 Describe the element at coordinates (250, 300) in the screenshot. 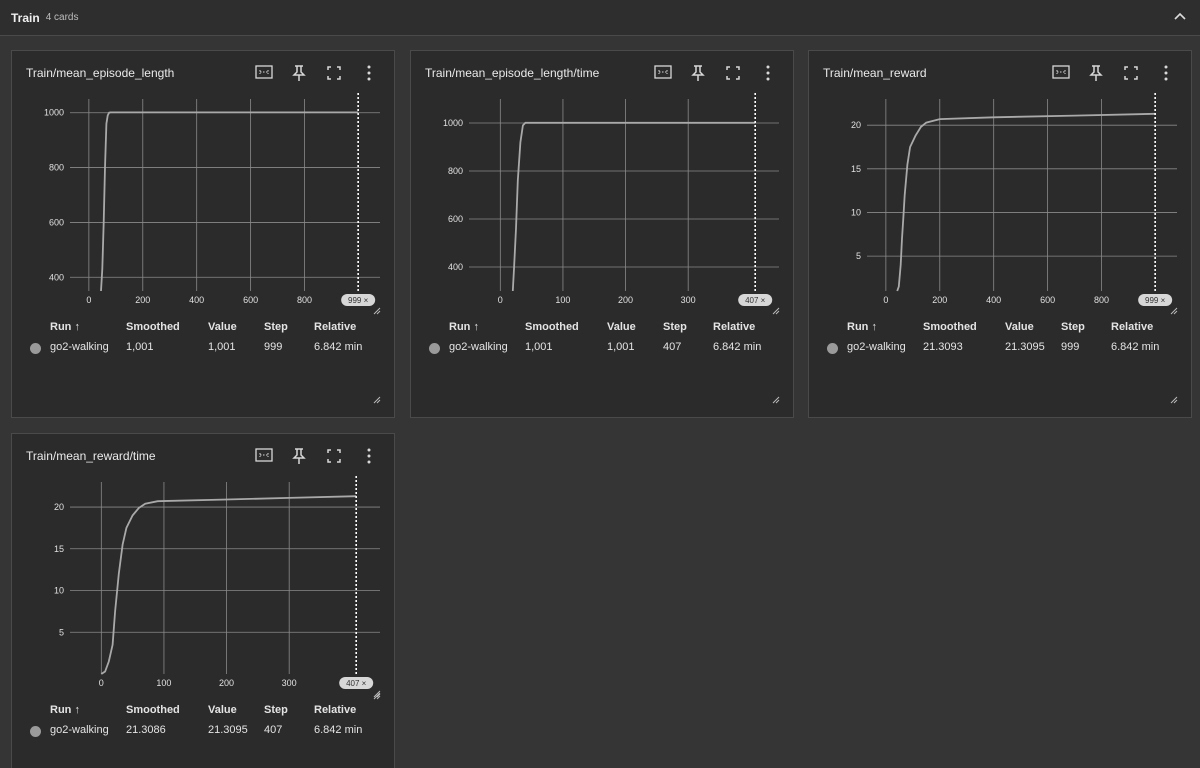

I see `x-tick-label: 600` at that location.